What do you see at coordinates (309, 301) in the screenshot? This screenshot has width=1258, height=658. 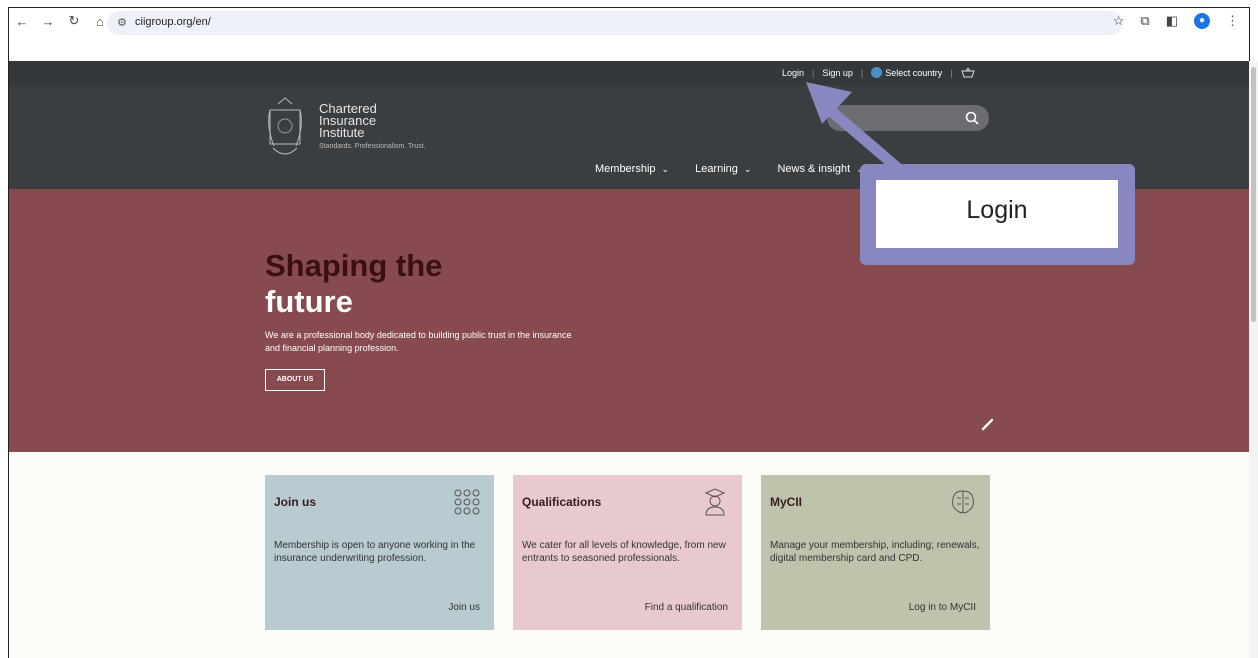 I see `hero-title: future` at bounding box center [309, 301].